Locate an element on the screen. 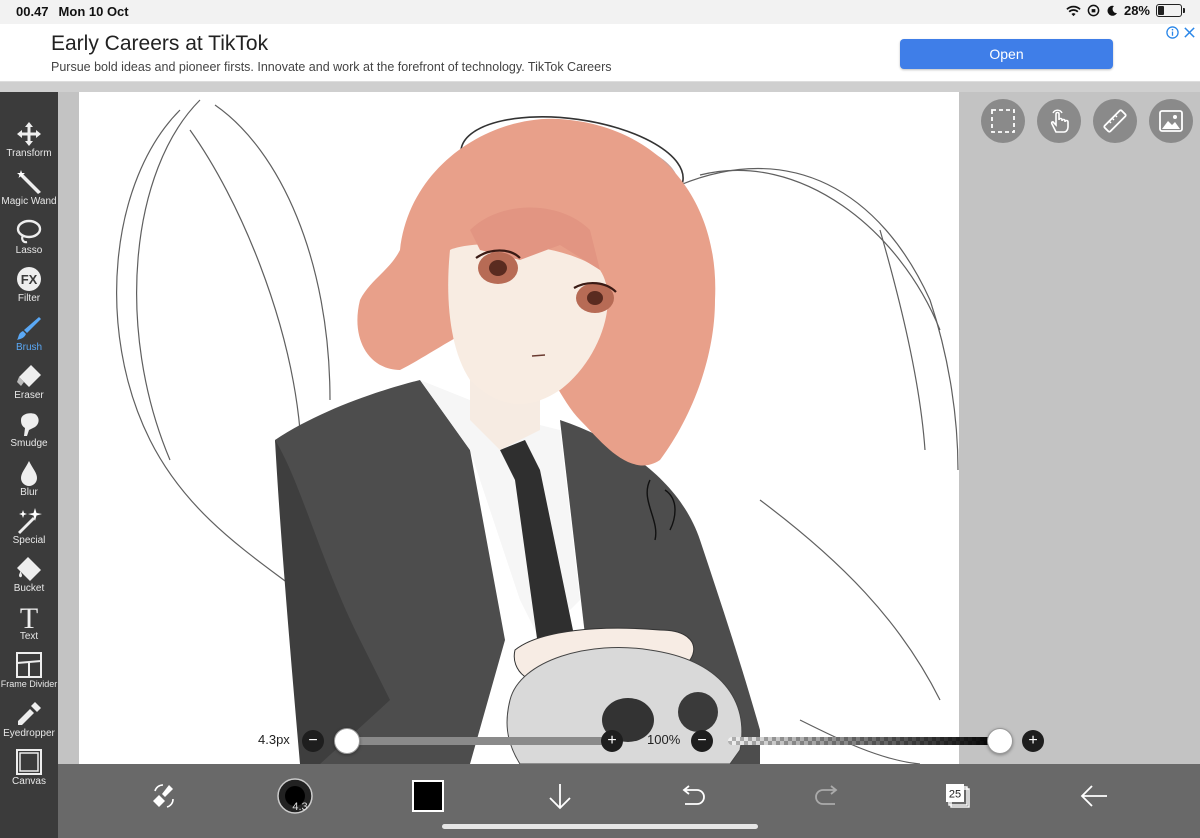 The image size is (1200, 838). tool-special: Special is located at coordinates (29, 531).